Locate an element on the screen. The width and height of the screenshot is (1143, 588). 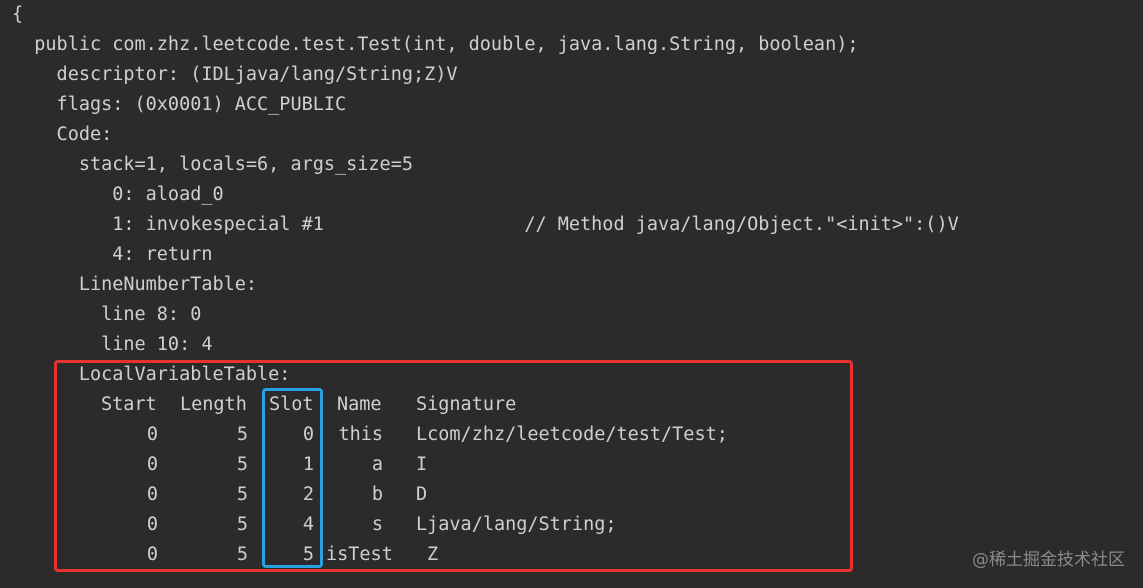
slot-column-highlight is located at coordinates (292, 478).